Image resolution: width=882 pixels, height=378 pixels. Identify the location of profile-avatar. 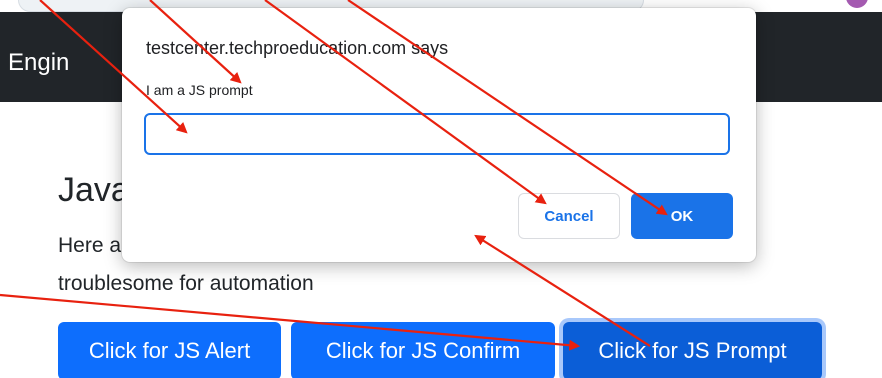
(857, 4).